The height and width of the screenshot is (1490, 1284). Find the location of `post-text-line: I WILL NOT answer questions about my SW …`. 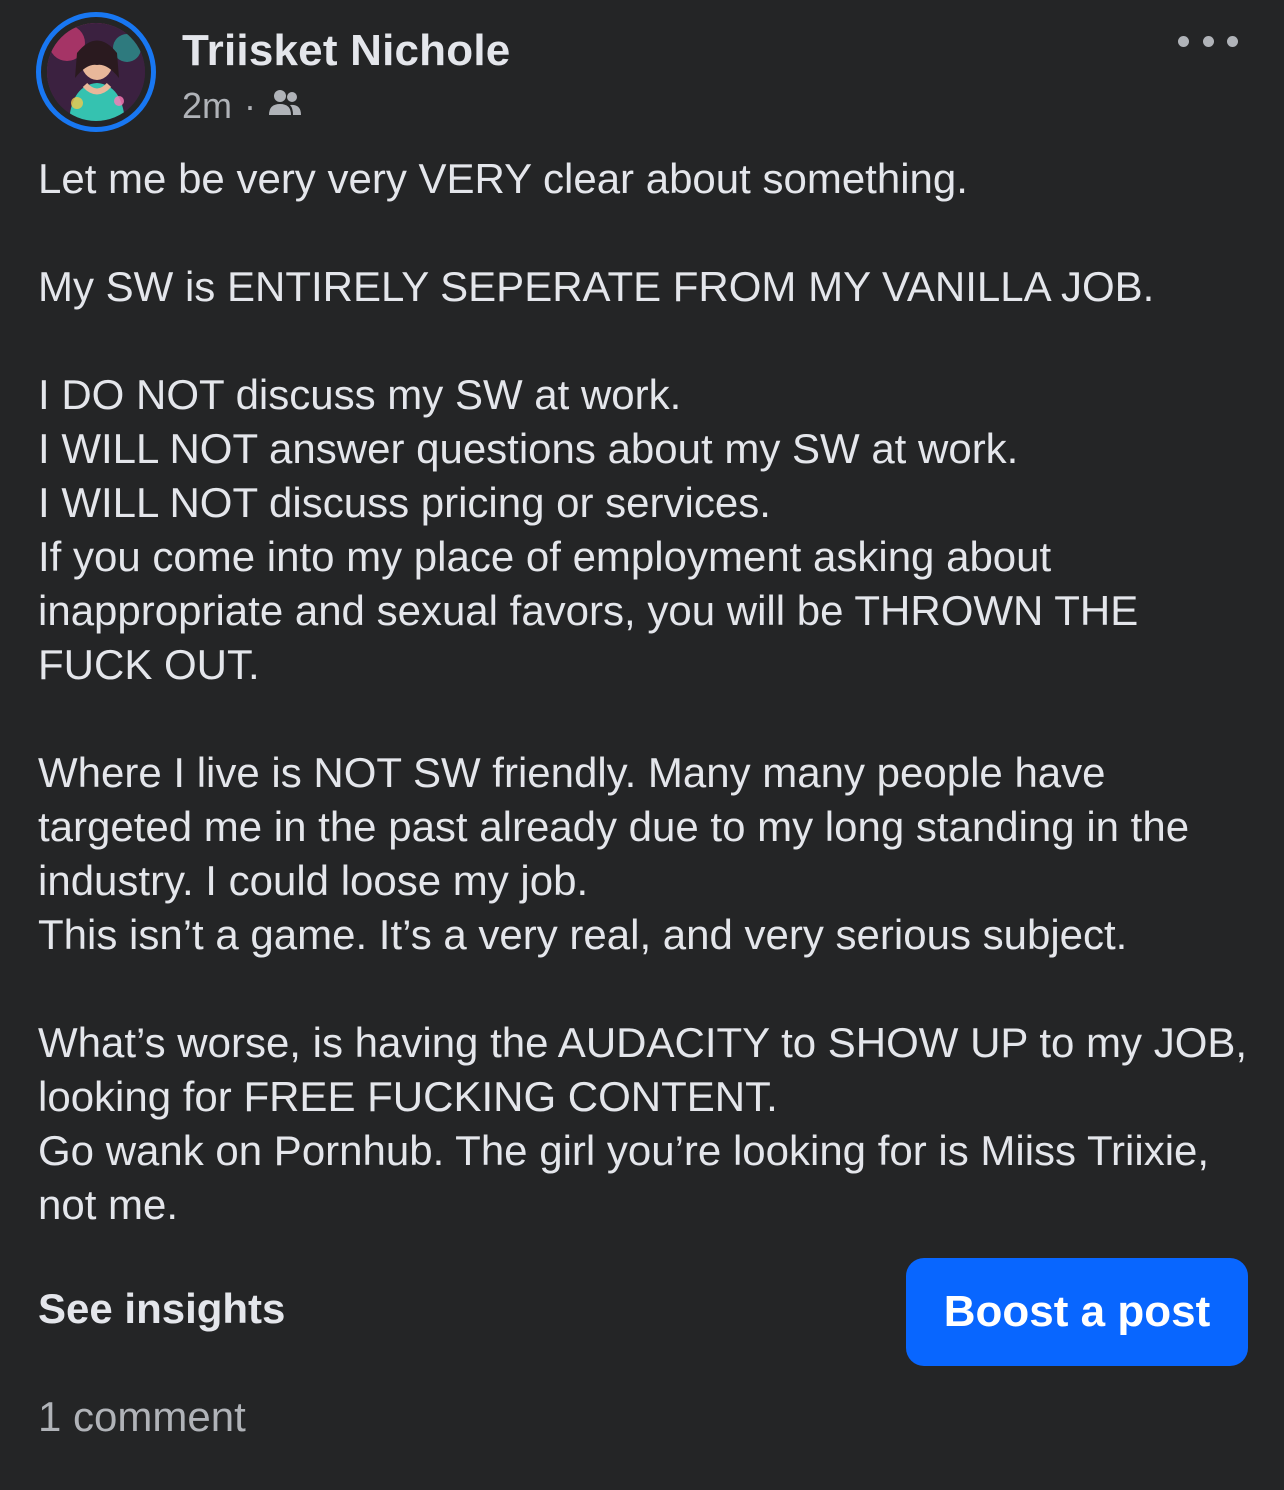

post-text-line: I WILL NOT answer questions about my SW … is located at coordinates (528, 448).